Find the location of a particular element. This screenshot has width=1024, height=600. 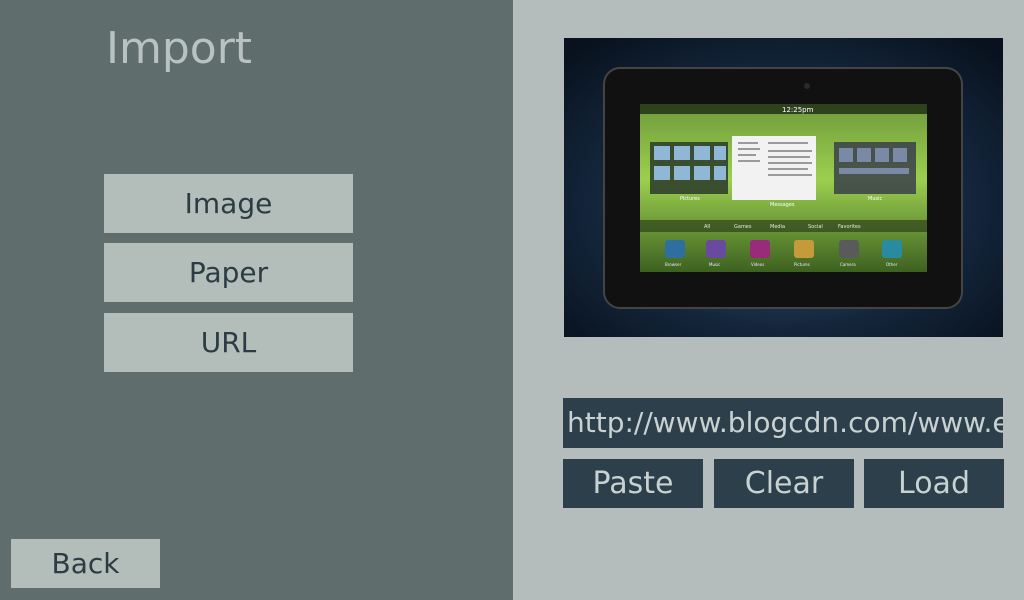

load-button: Load is located at coordinates (934, 483).